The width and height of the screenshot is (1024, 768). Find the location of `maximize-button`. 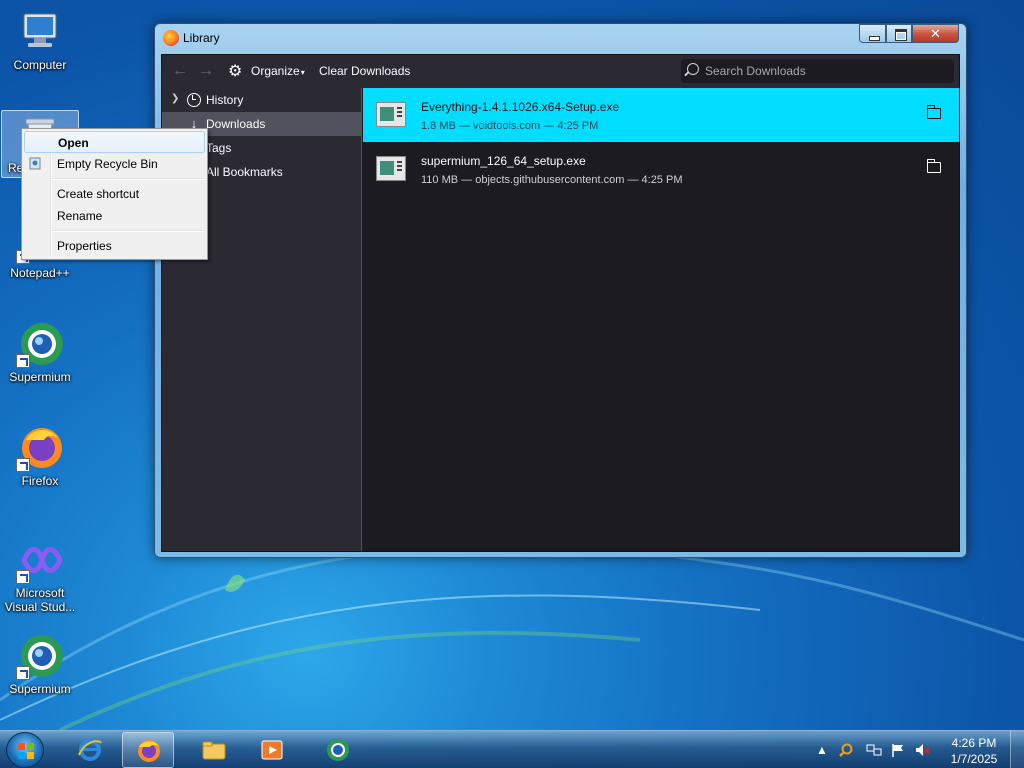

maximize-button is located at coordinates (899, 33).